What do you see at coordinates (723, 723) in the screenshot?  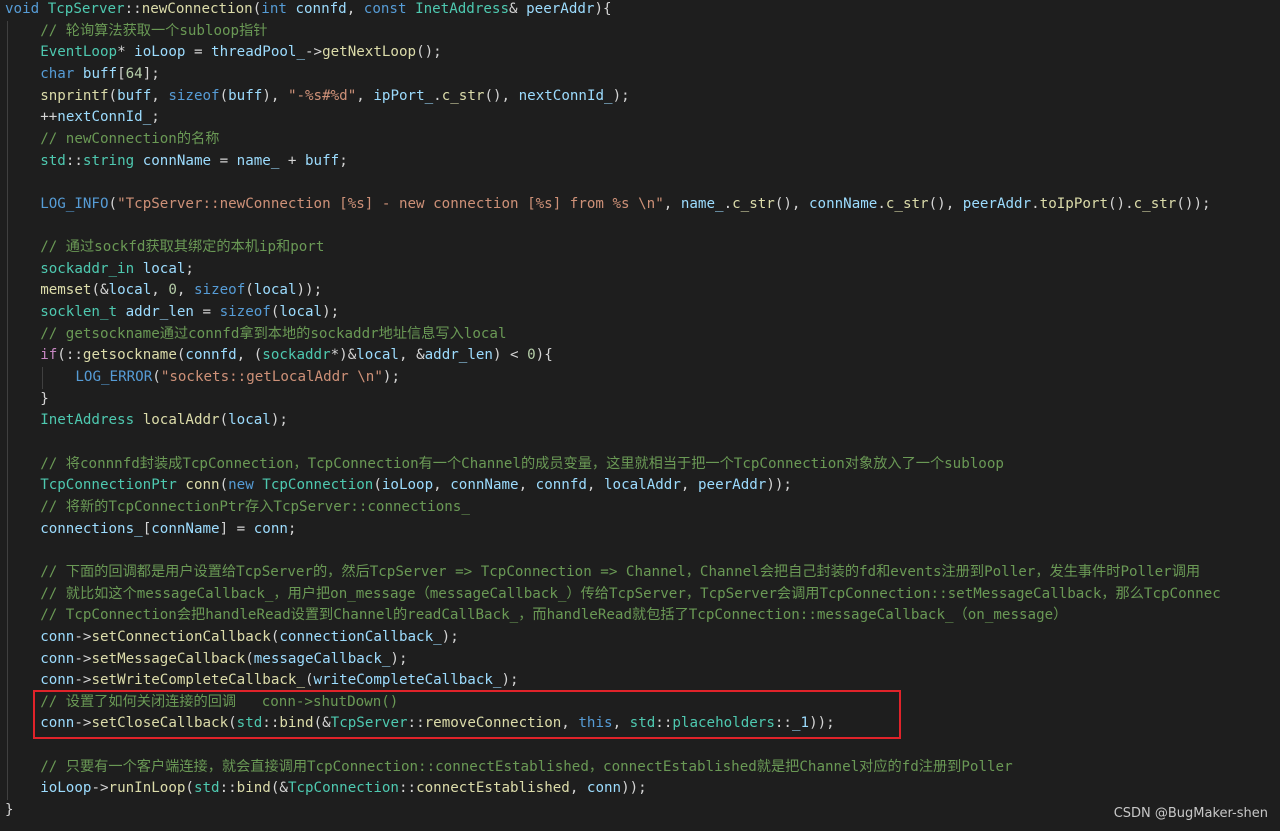 I see `code-token: placeholders` at bounding box center [723, 723].